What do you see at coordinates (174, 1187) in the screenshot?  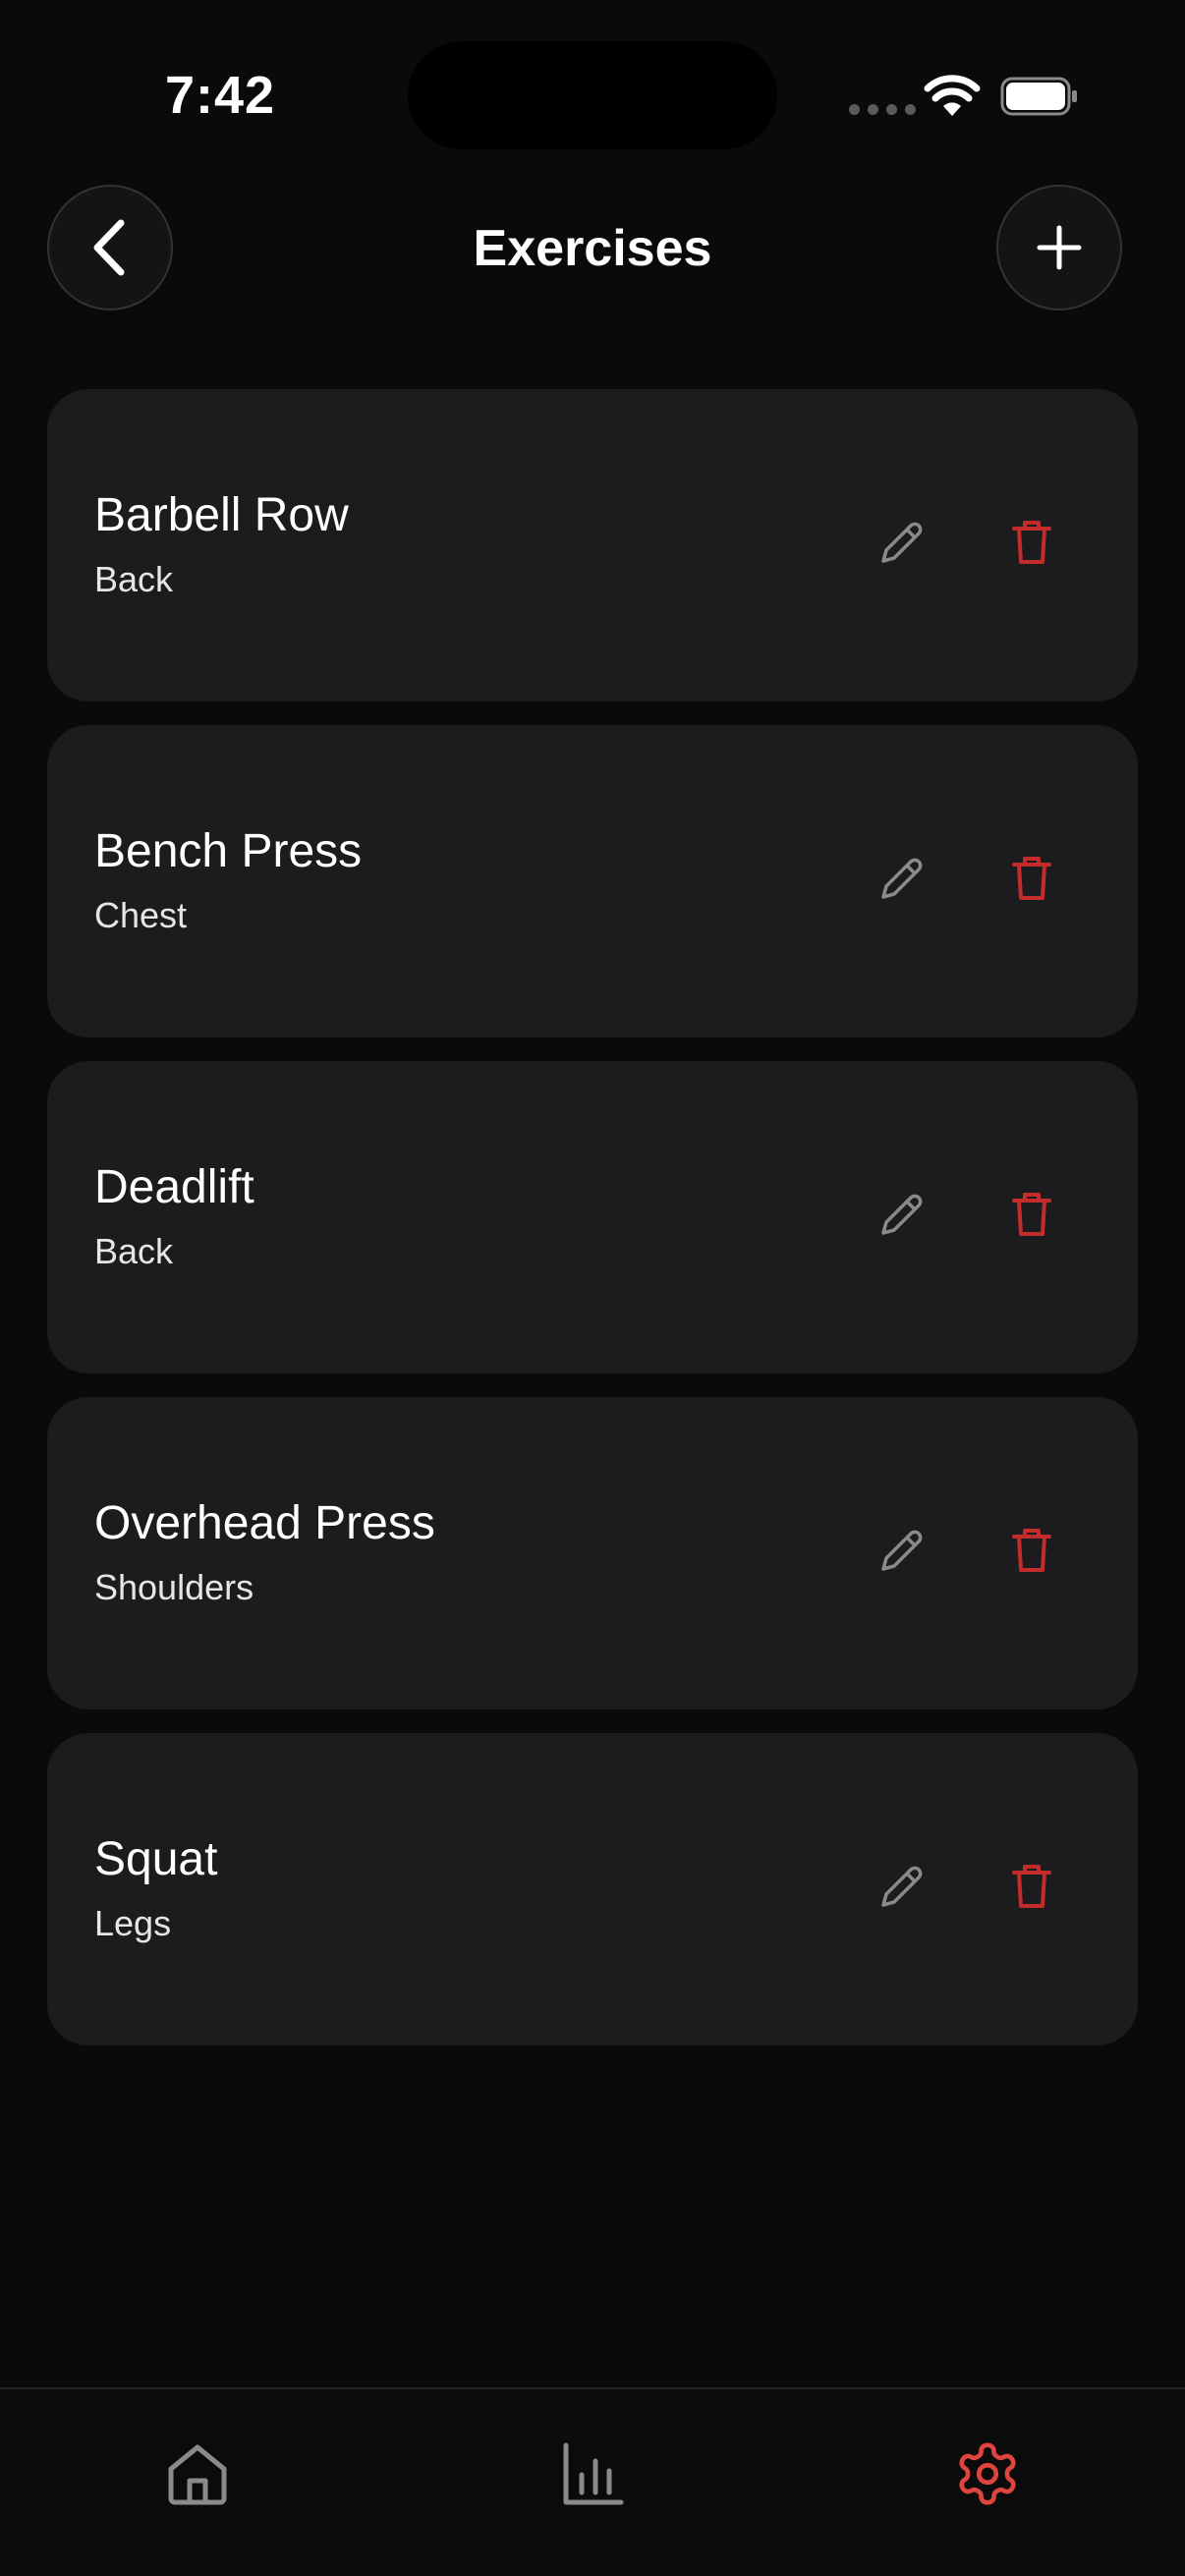 I see `exercise-name: Deadlift` at bounding box center [174, 1187].